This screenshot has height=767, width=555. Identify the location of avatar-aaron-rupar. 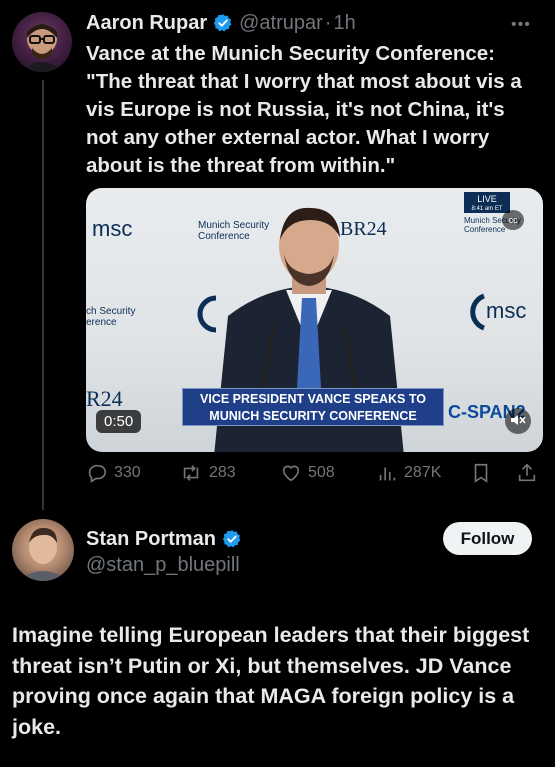
(42, 42).